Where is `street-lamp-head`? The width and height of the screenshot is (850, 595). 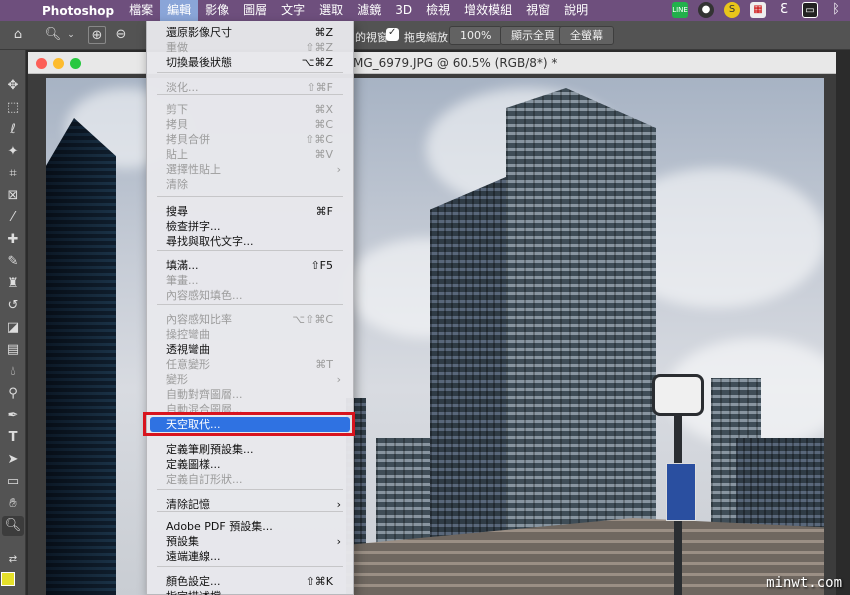 street-lamp-head is located at coordinates (678, 395).